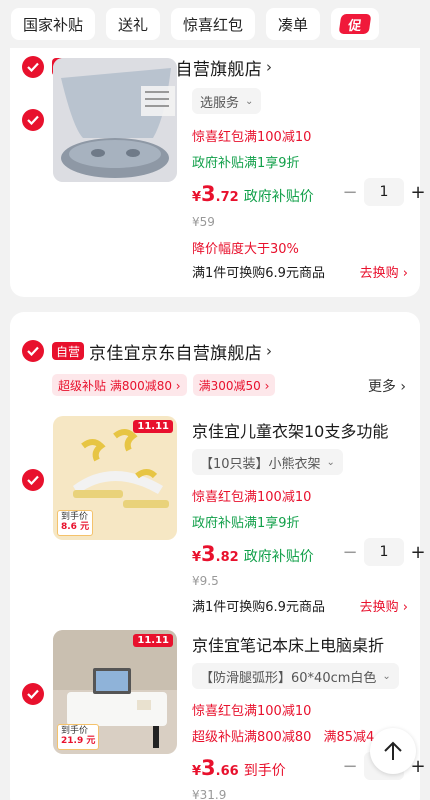 The image size is (430, 800). I want to click on original-price: ¥59, so click(203, 222).